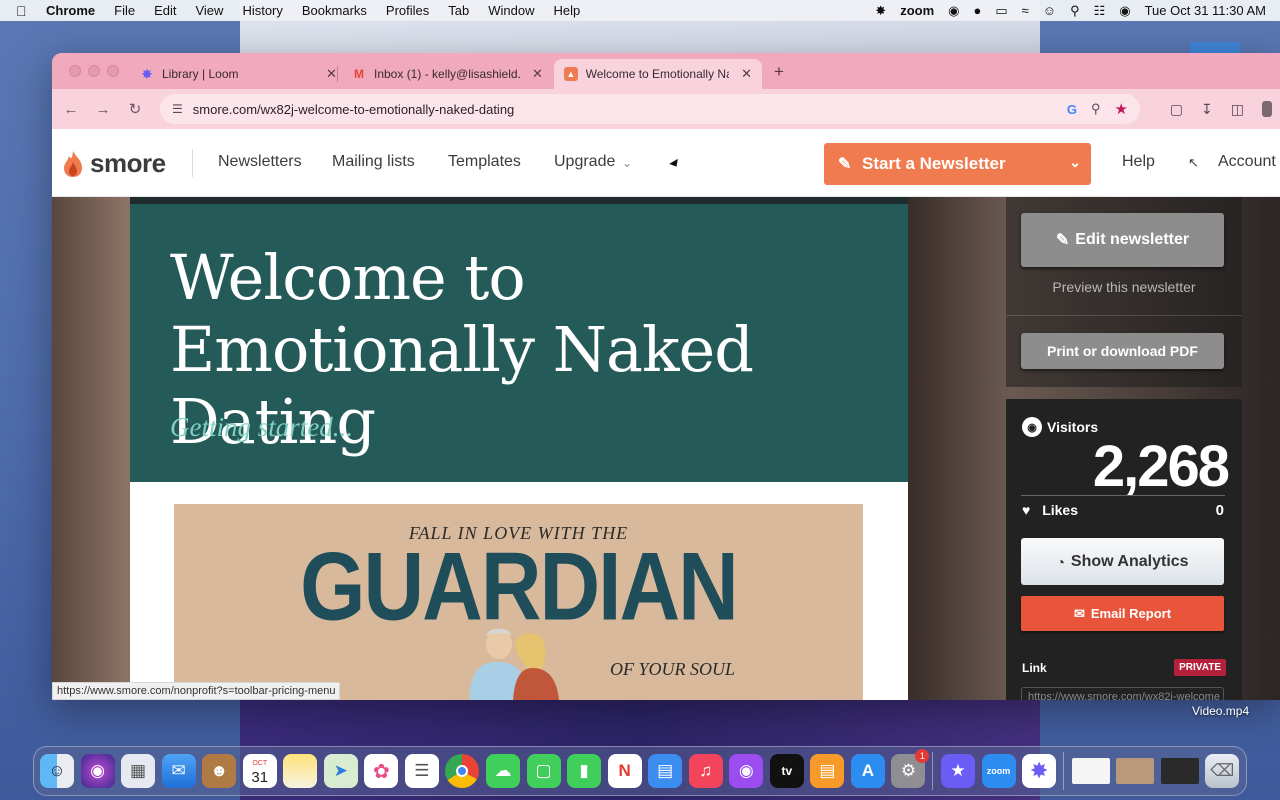 The image size is (1280, 800). Describe the element at coordinates (260, 162) in the screenshot. I see `nav-newsletters: Newsletters` at that location.